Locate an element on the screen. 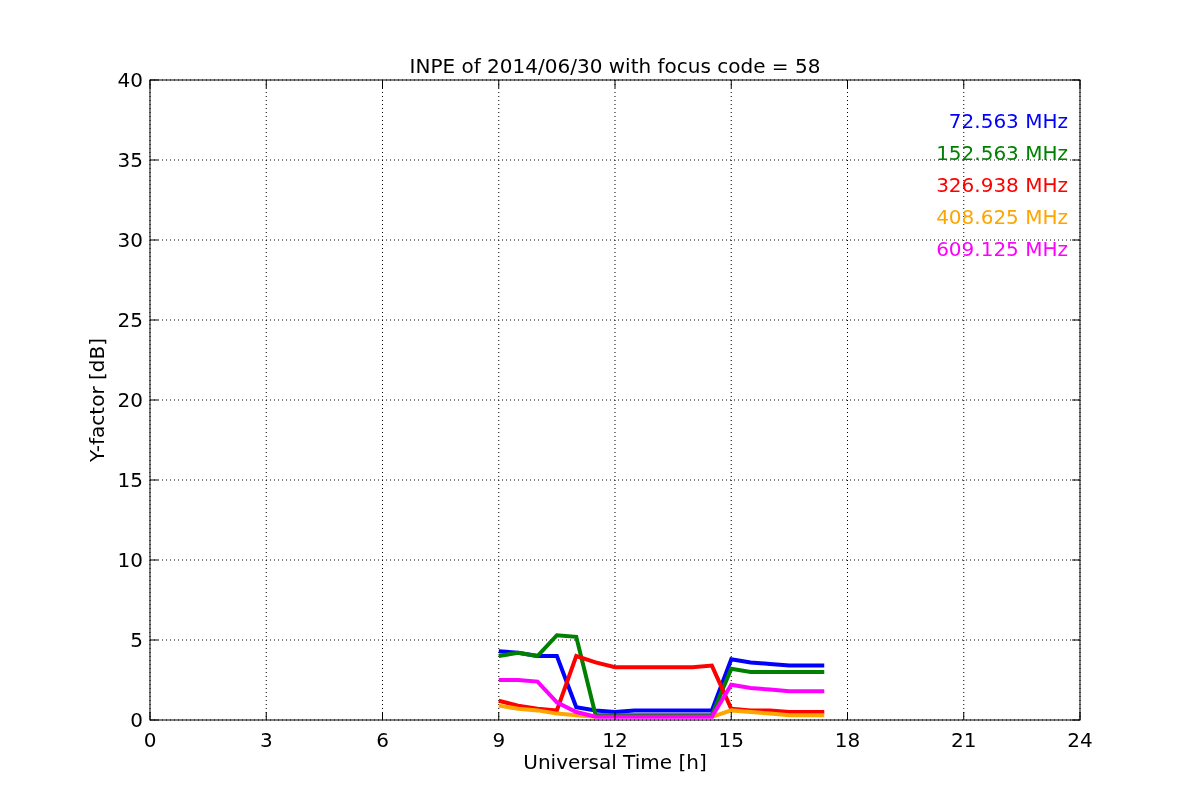 This screenshot has width=1200, height=800. x-tick-label: 15 is located at coordinates (731, 740).